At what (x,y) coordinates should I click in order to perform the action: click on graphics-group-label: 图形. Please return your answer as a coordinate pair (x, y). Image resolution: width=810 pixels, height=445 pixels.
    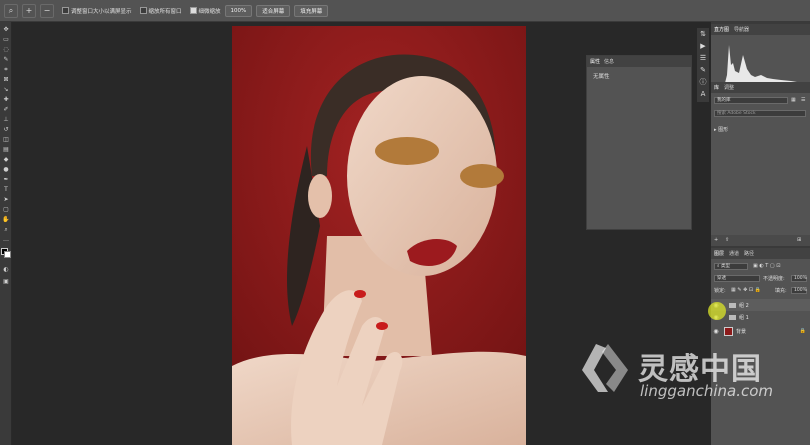
    Looking at the image, I should click on (723, 130).